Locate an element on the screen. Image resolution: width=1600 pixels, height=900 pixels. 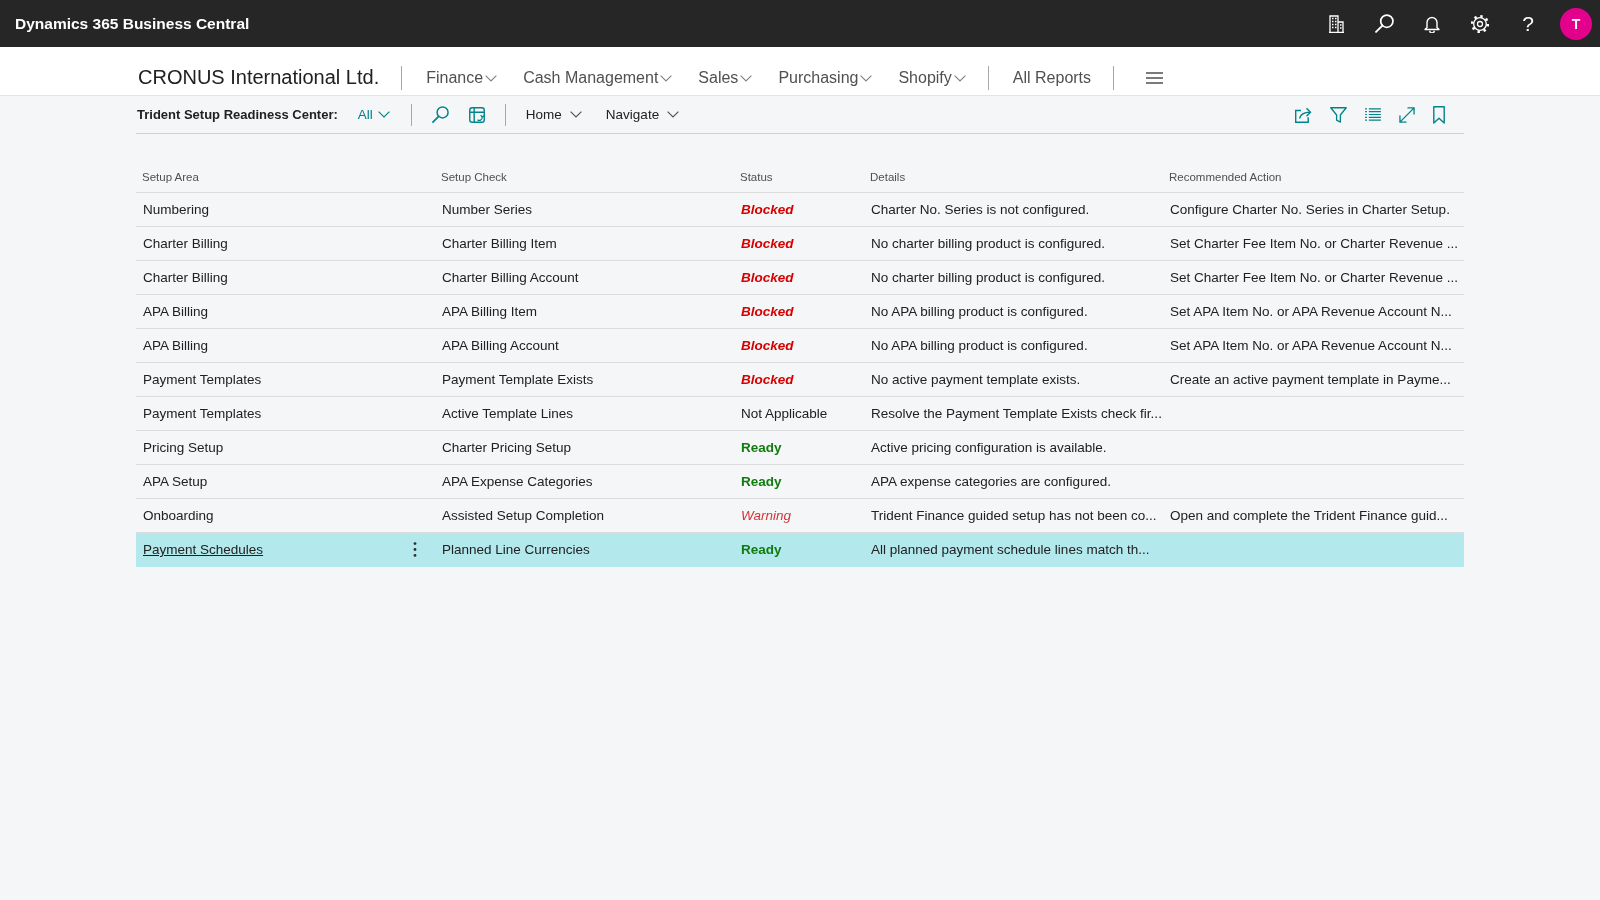
table-cell-text: Number Series is located at coordinates (487, 209).